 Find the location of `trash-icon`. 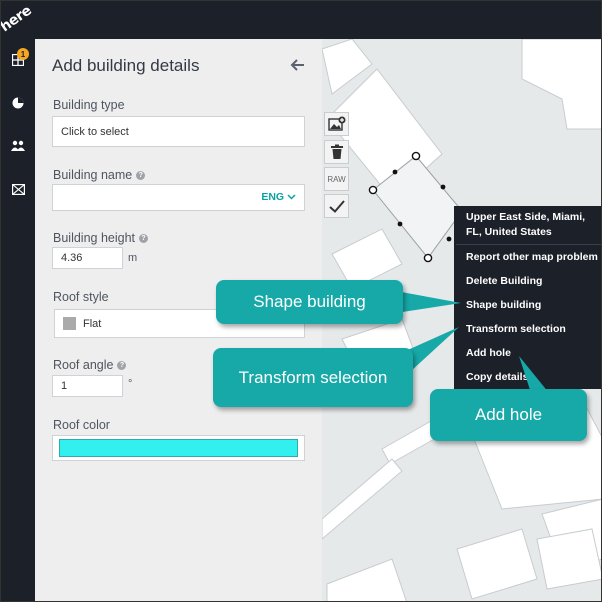

trash-icon is located at coordinates (336, 151).